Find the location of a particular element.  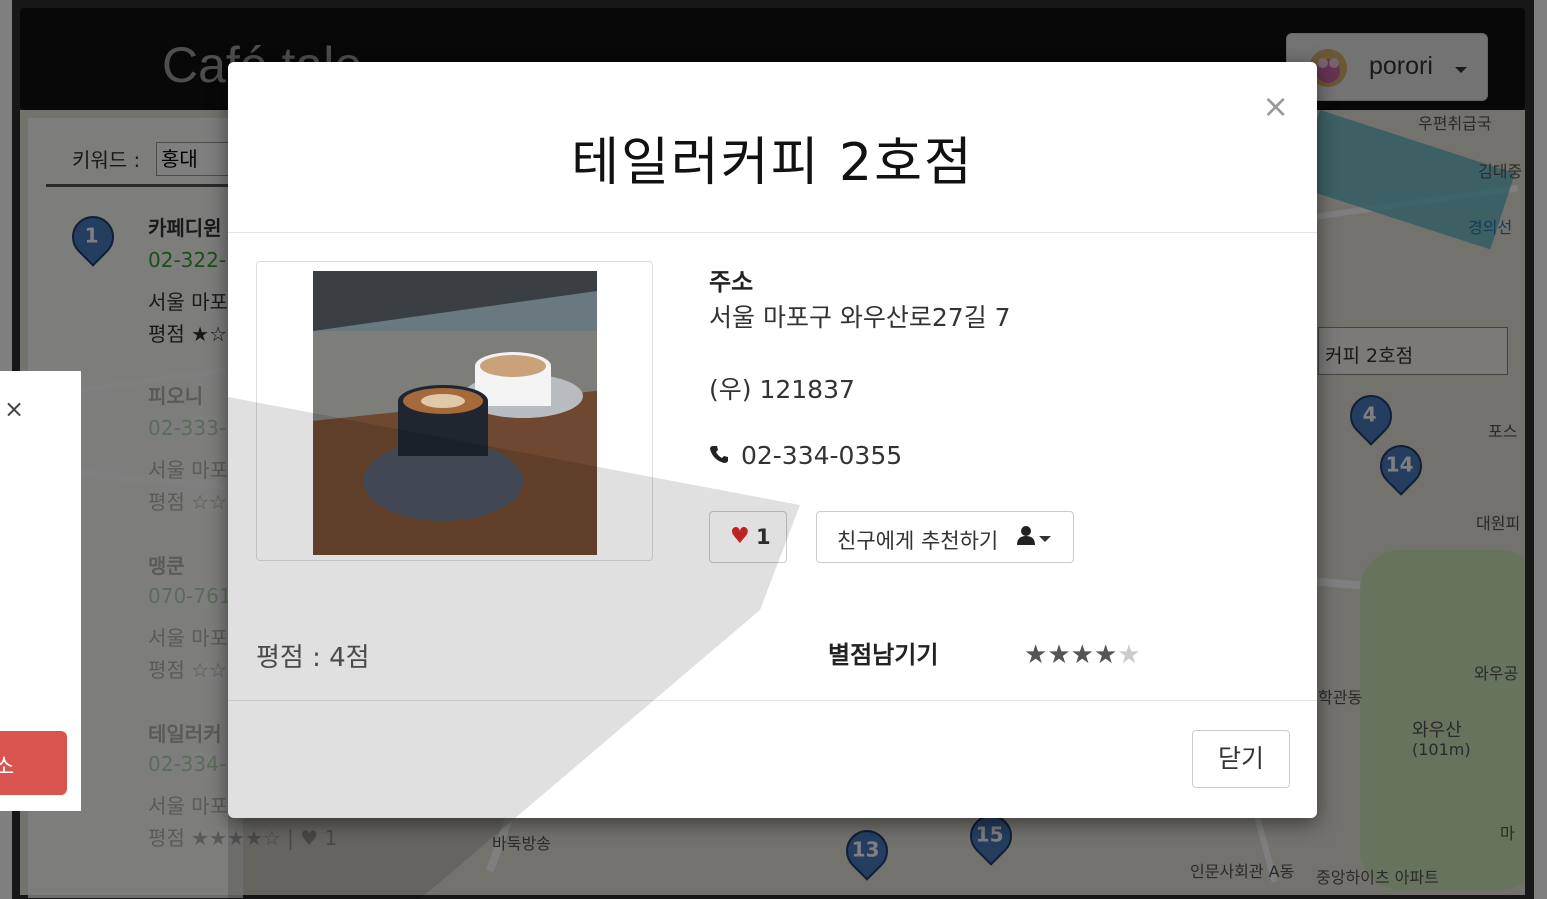

ghost-modal: × 소 is located at coordinates (40, 591).